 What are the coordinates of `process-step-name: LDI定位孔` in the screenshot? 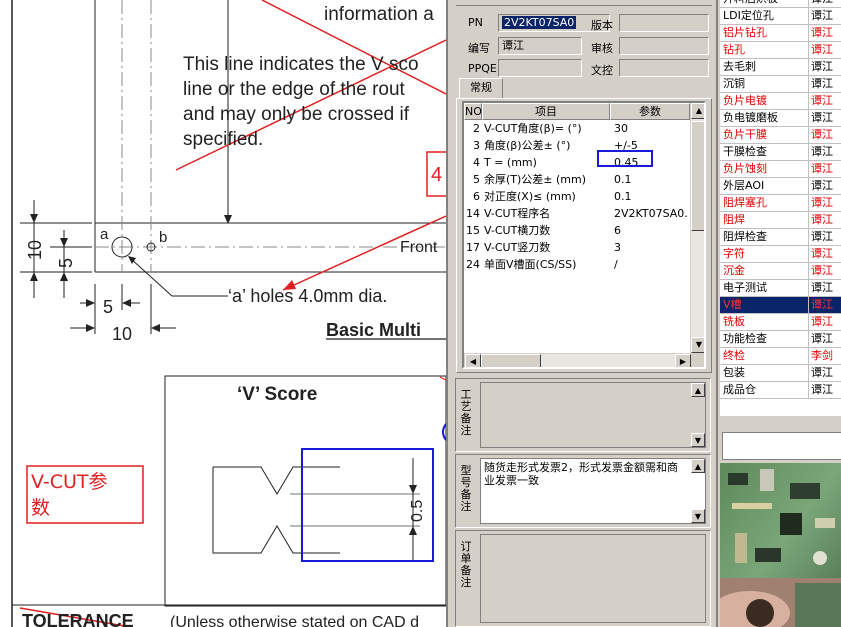 It's located at (748, 15).